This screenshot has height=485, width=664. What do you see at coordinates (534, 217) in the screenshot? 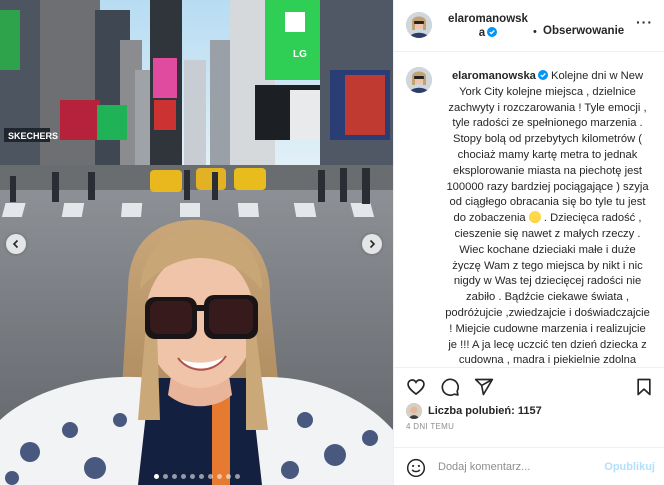
I see `grinning-emoji-icon` at bounding box center [534, 217].